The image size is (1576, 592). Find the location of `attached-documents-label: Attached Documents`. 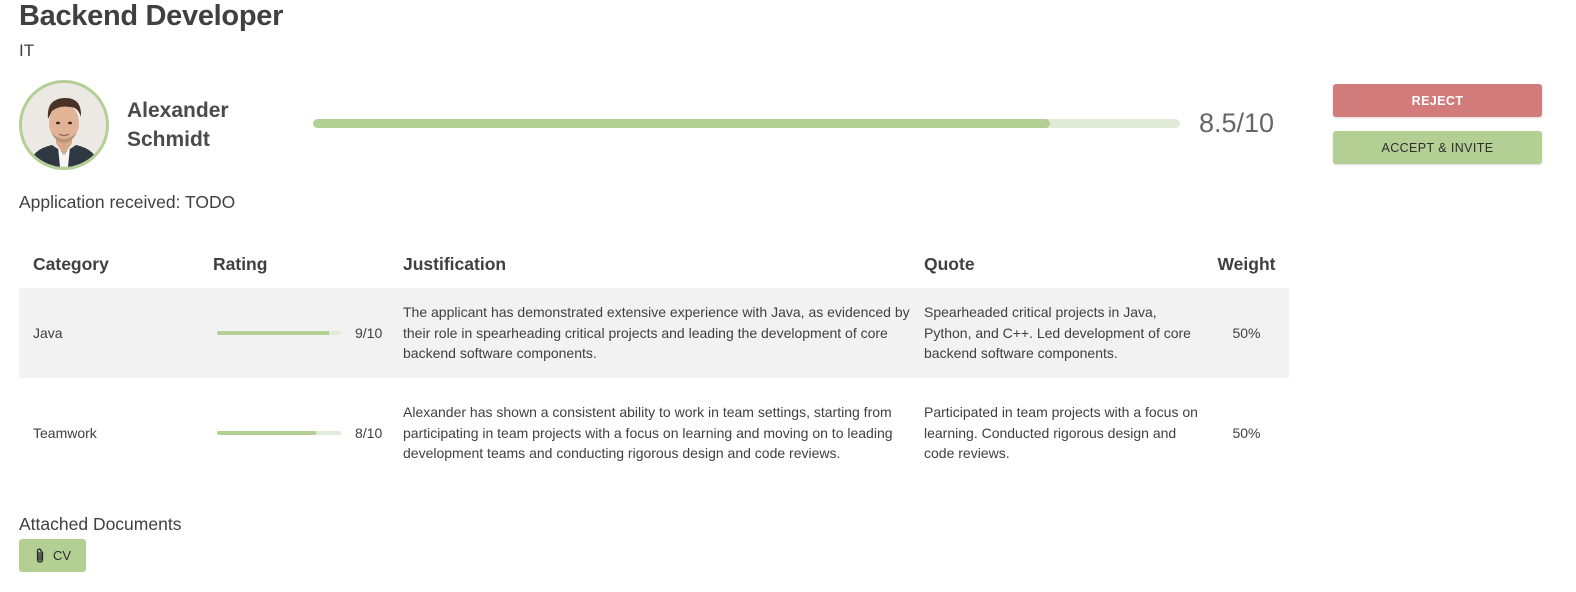

attached-documents-label: Attached Documents is located at coordinates (100, 524).